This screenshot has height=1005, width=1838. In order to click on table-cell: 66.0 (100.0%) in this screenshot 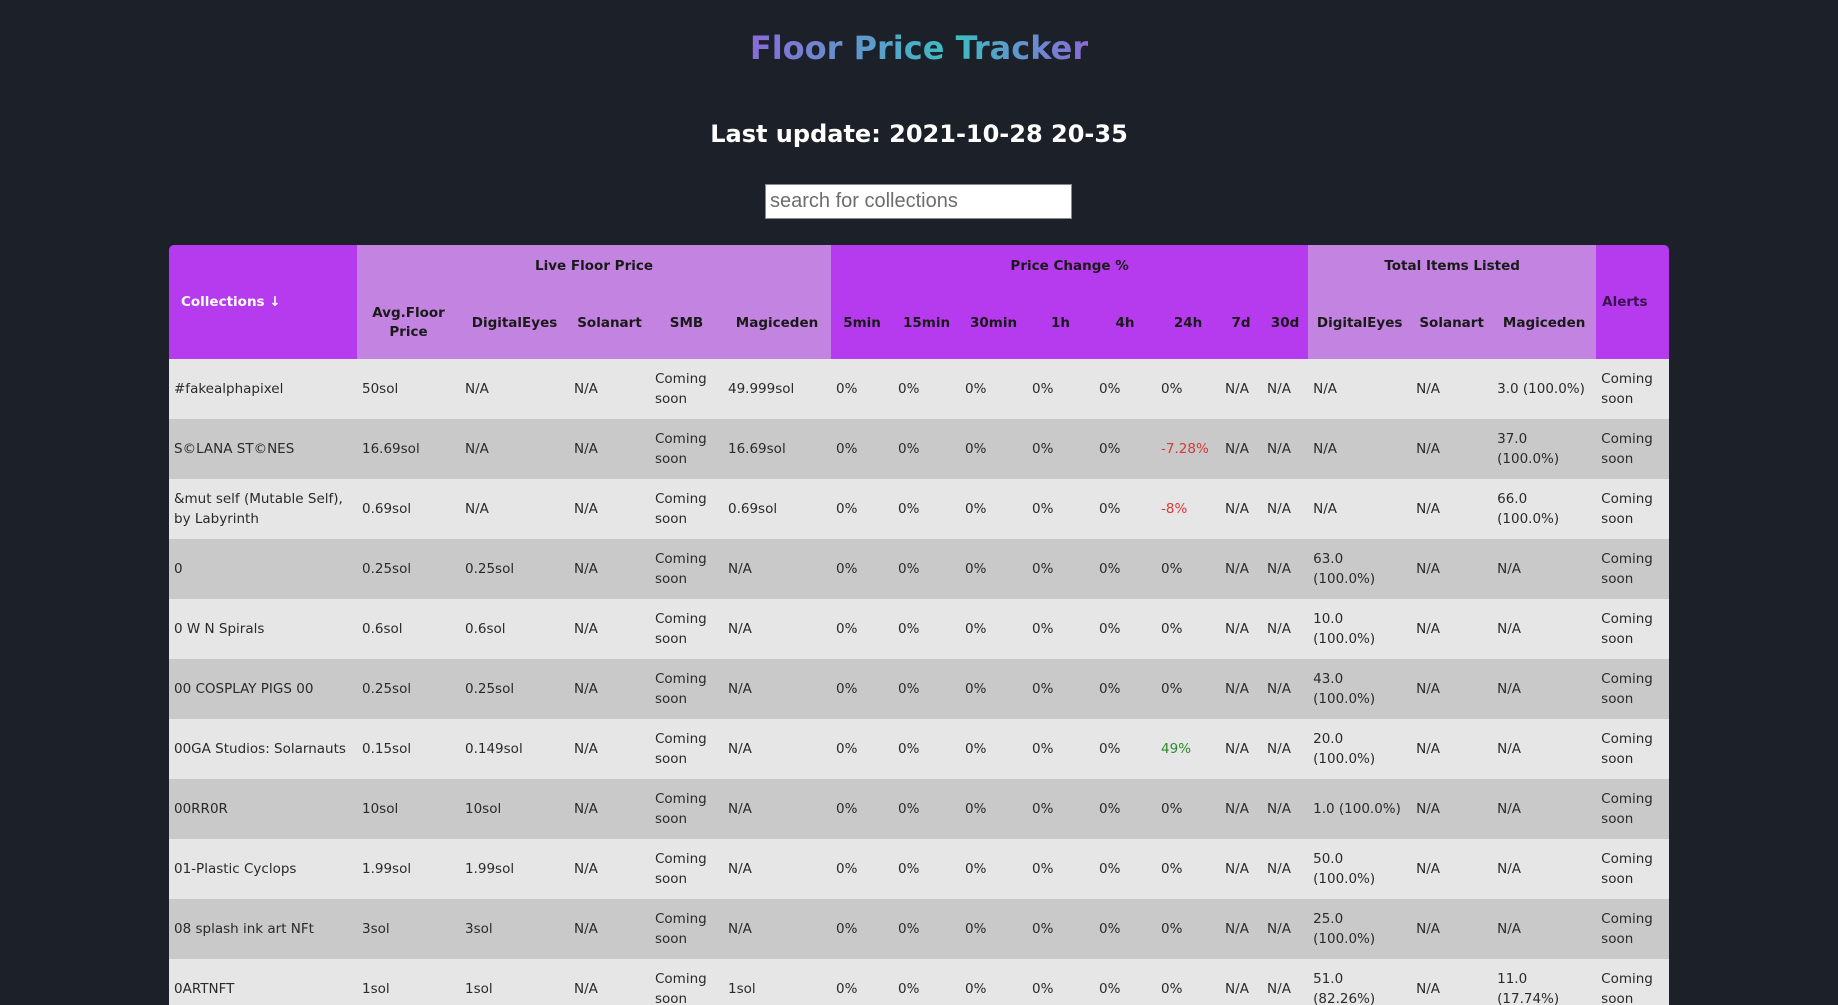, I will do `click(1544, 509)`.